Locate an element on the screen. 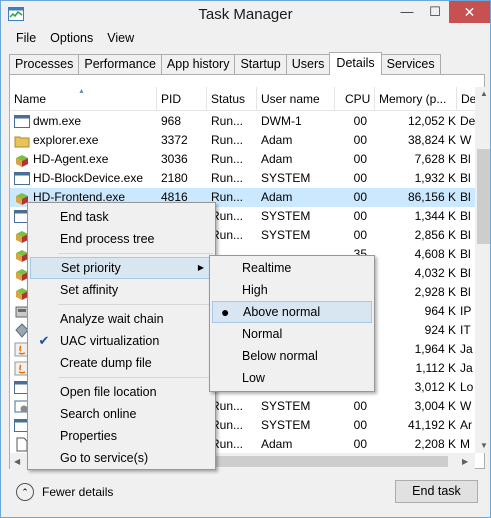  table-row: dwm.exe 968 Run... DWM-1 00 12,052 K De is located at coordinates (242, 121).